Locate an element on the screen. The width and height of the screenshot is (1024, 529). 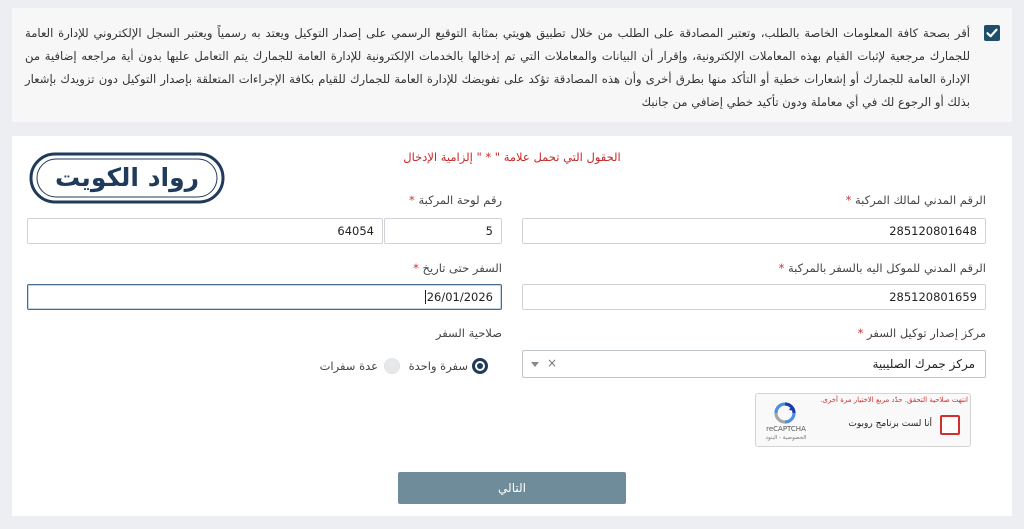
recaptcha-checkbox is located at coordinates (950, 425).